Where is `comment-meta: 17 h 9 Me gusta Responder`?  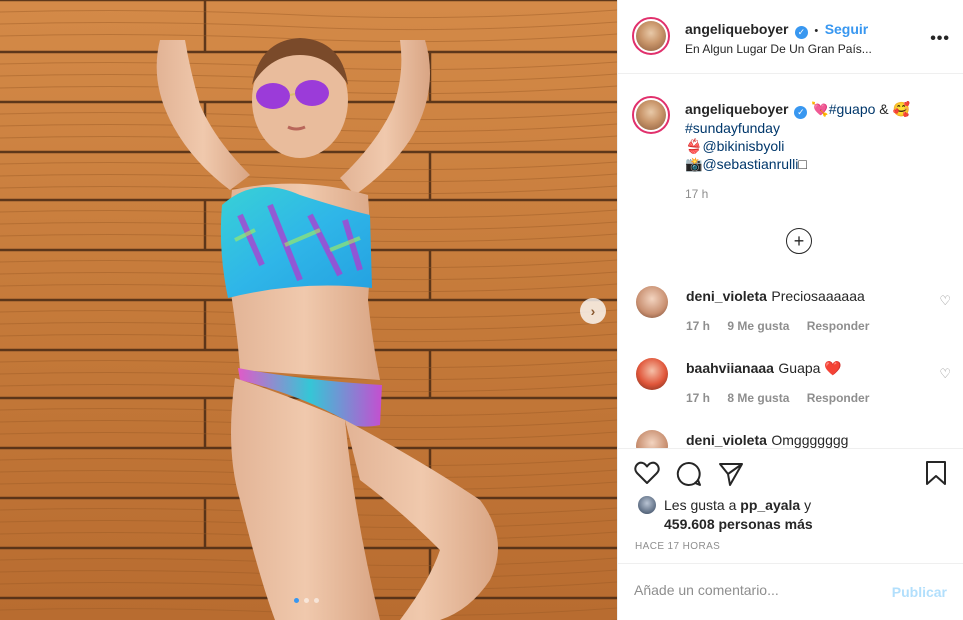
comment-meta: 17 h 9 Me gusta Responder is located at coordinates (784, 326).